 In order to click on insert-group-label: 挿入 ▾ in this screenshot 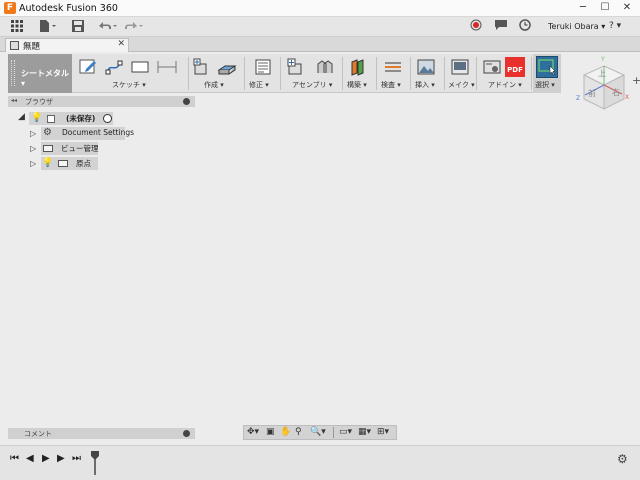, I will do `click(425, 85)`.